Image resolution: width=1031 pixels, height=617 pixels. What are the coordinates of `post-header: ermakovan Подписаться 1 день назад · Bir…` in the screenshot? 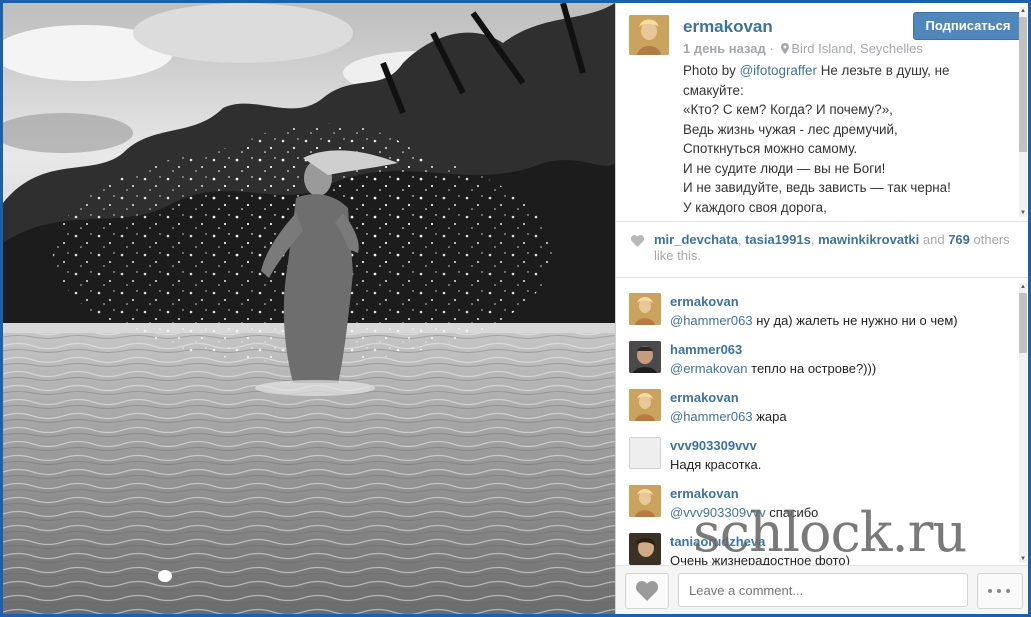 It's located at (822, 112).